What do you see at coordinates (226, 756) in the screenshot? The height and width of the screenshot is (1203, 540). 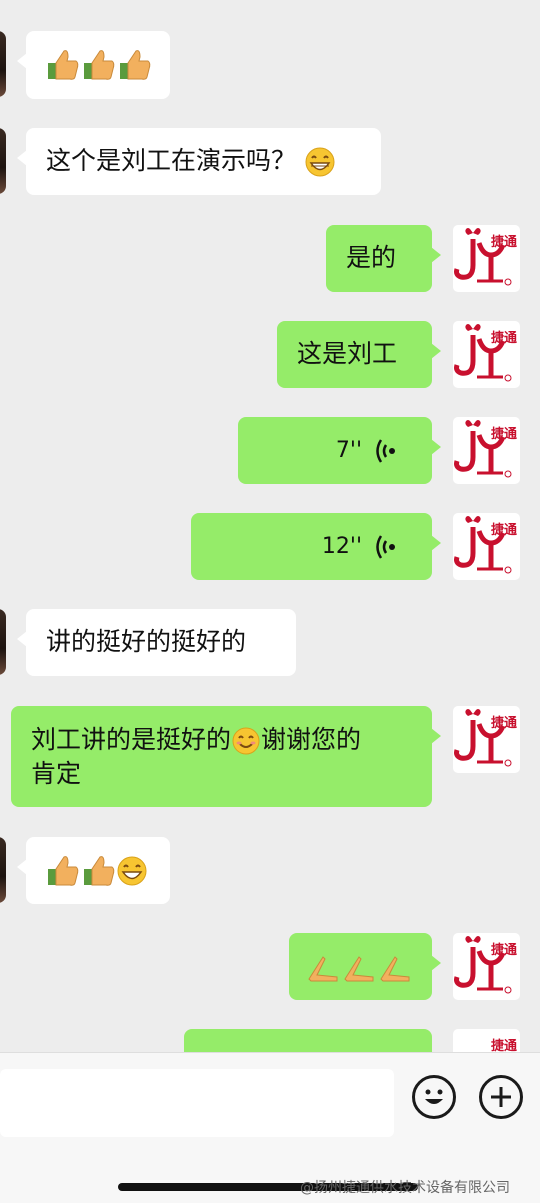 I see `message-bubble-sent: 刘工讲的是挺好的 谢谢您的 肯定` at bounding box center [226, 756].